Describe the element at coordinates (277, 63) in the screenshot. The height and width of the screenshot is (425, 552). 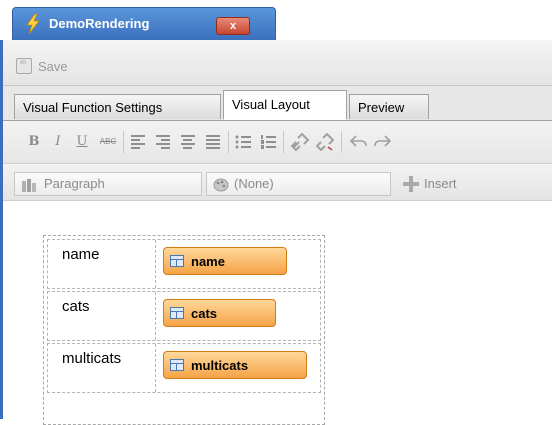
I see `save-toolbar: Save` at that location.